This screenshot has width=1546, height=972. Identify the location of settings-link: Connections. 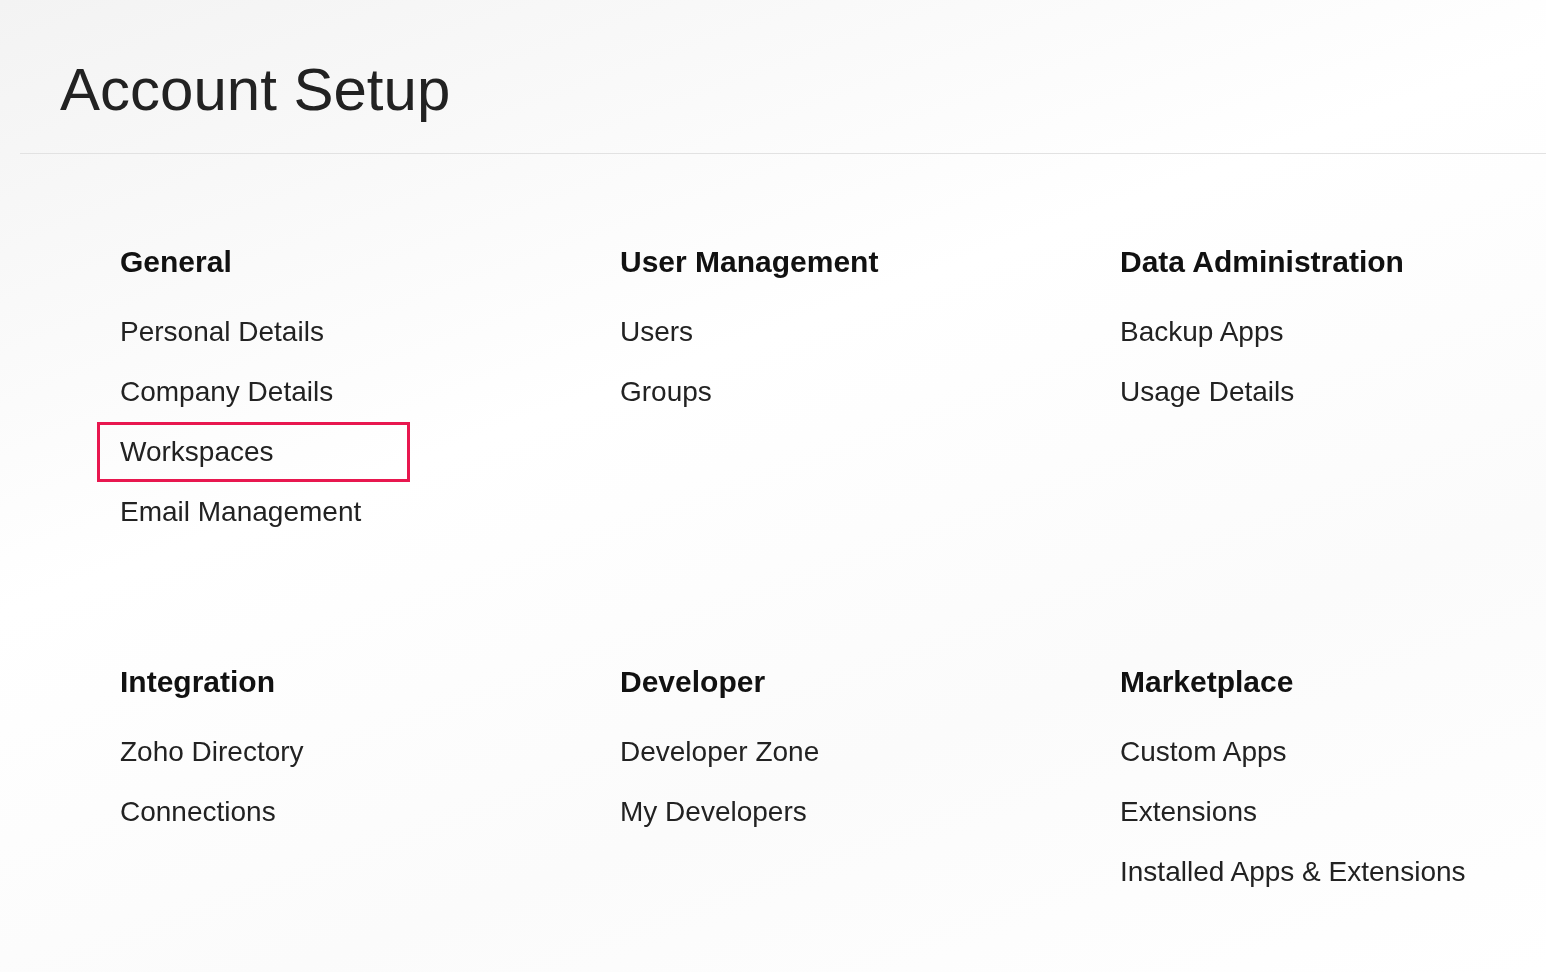
(253, 812).